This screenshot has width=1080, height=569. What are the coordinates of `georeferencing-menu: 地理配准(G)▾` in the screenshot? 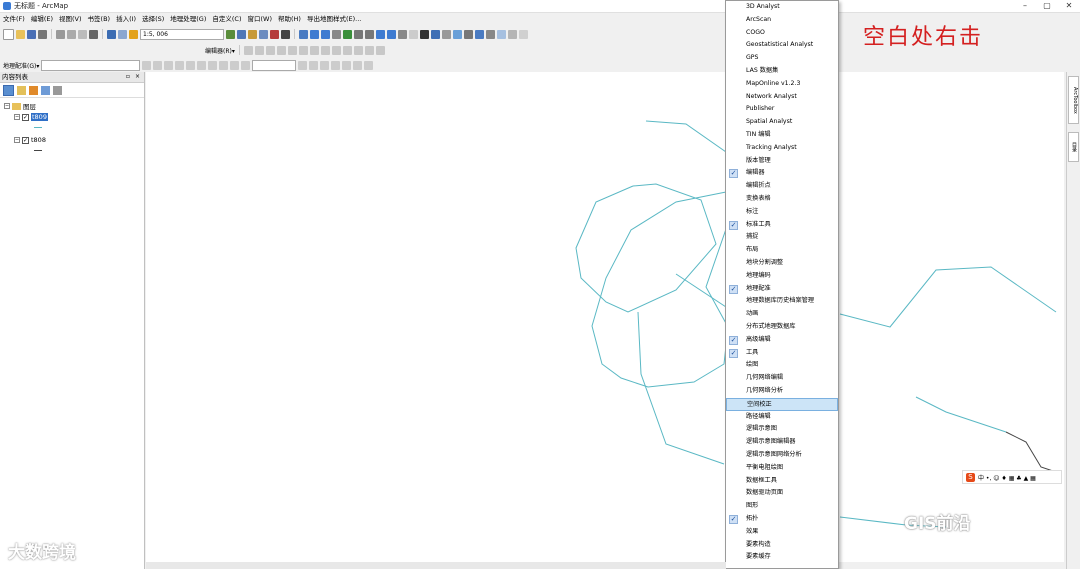 It's located at (21, 65).